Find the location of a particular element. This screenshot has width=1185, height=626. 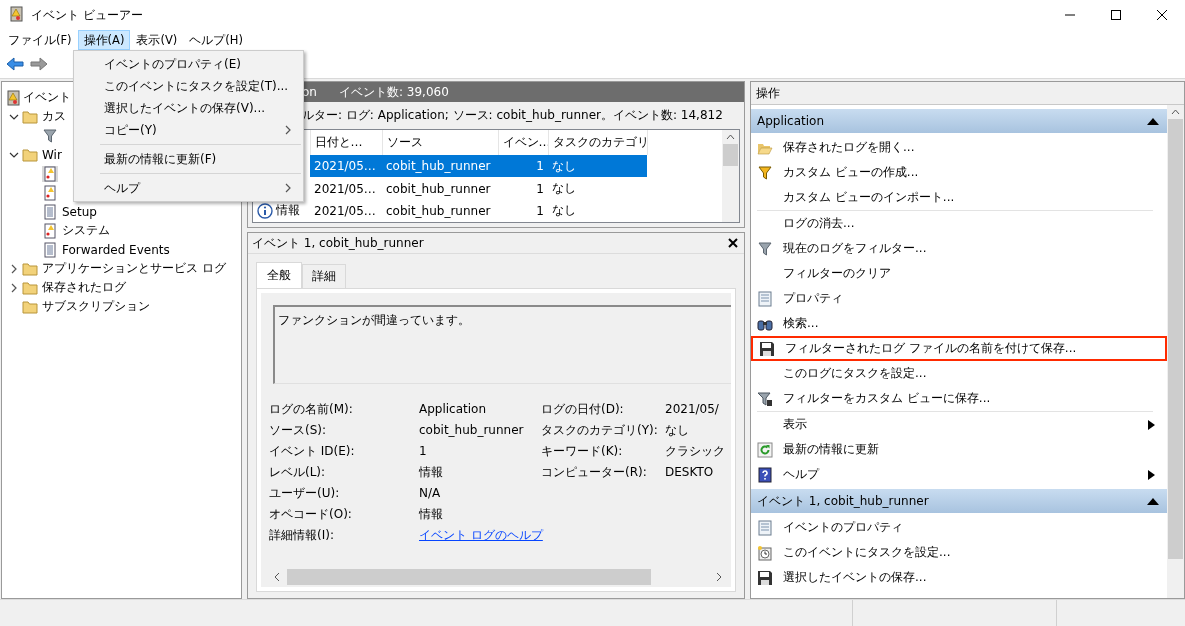

event-log-icon is located at coordinates (14, 97).